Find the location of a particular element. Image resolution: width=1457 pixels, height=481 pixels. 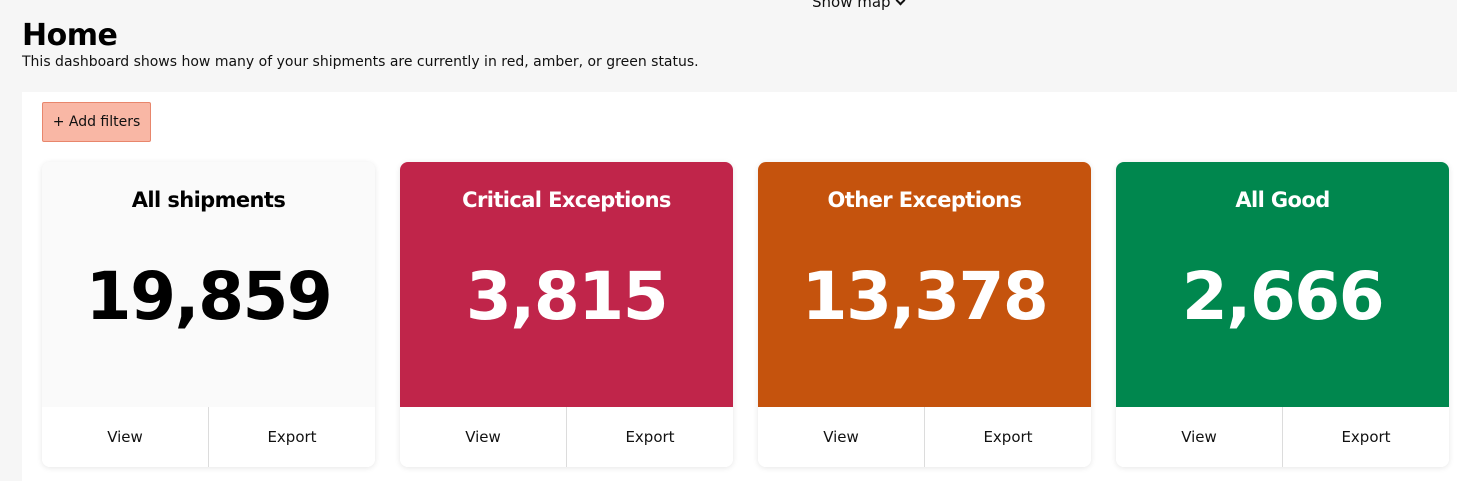

card-count: 3,815 is located at coordinates (567, 296).